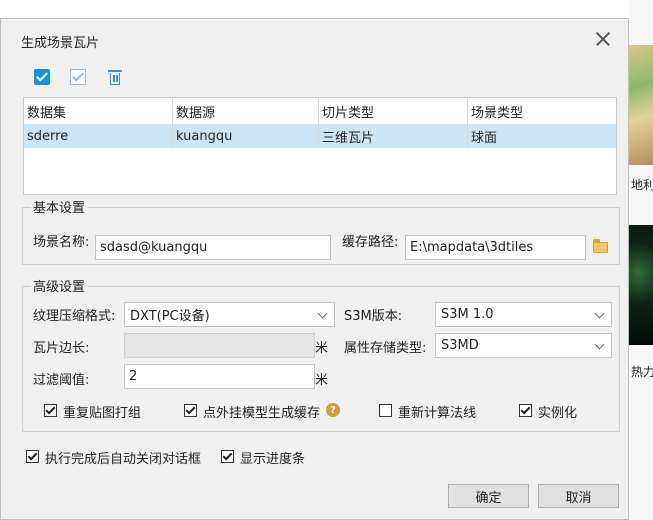 The width and height of the screenshot is (653, 520). Describe the element at coordinates (59, 206) in the screenshot. I see `basic-settings-title: 基本设置` at that location.